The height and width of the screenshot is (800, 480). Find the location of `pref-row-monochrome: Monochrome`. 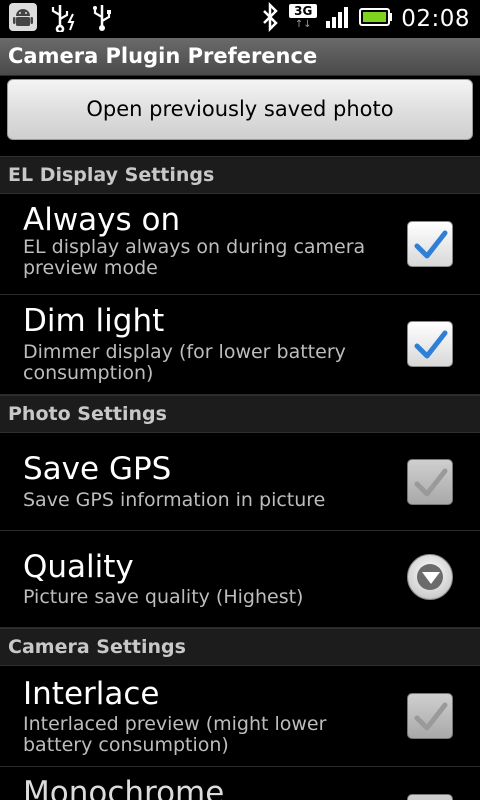

pref-row-monochrome: Monochrome is located at coordinates (240, 783).